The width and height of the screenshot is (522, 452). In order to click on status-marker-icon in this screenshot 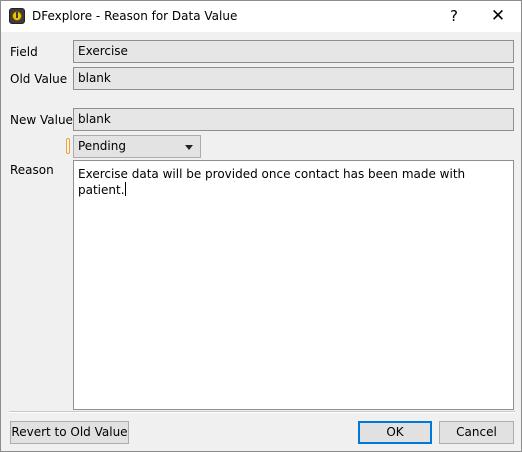, I will do `click(68, 146)`.